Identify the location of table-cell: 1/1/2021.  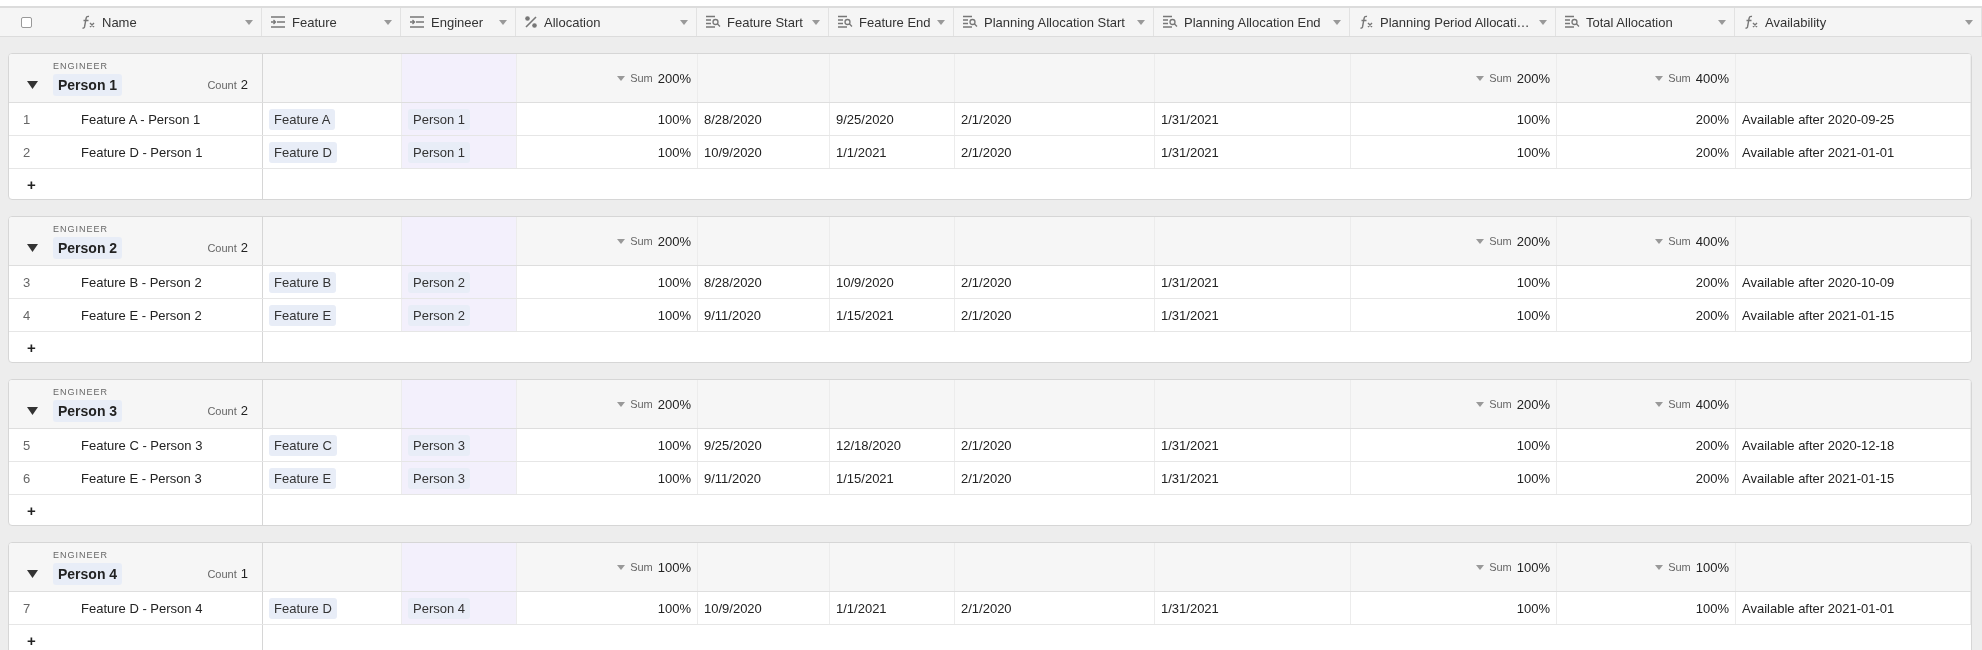
(861, 608).